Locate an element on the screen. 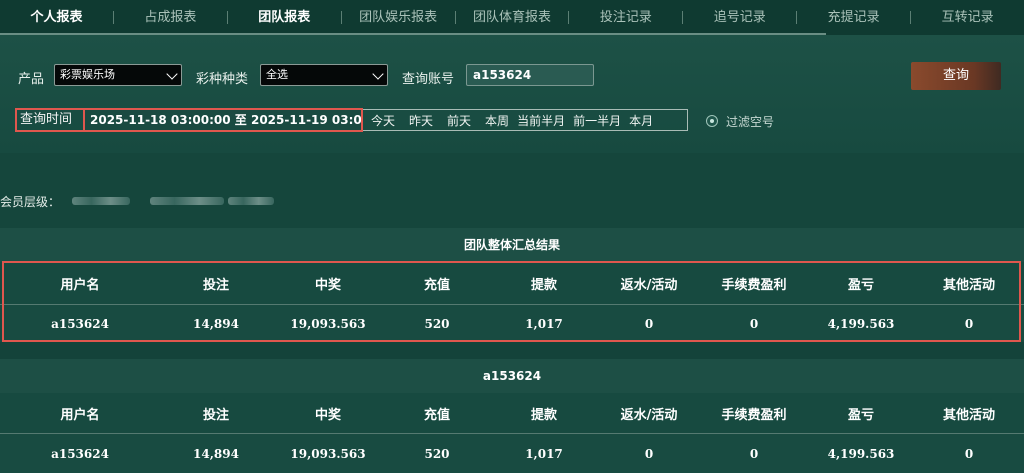  team-summary-title: 团队整体汇总结果 is located at coordinates (512, 245).